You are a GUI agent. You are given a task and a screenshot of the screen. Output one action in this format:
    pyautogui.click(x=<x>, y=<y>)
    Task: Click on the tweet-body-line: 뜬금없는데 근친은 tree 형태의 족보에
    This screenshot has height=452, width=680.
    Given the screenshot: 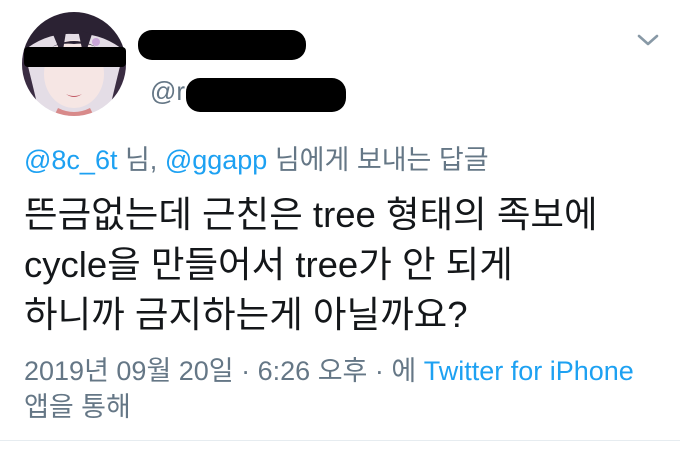 What is the action you would take?
    pyautogui.click(x=311, y=214)
    